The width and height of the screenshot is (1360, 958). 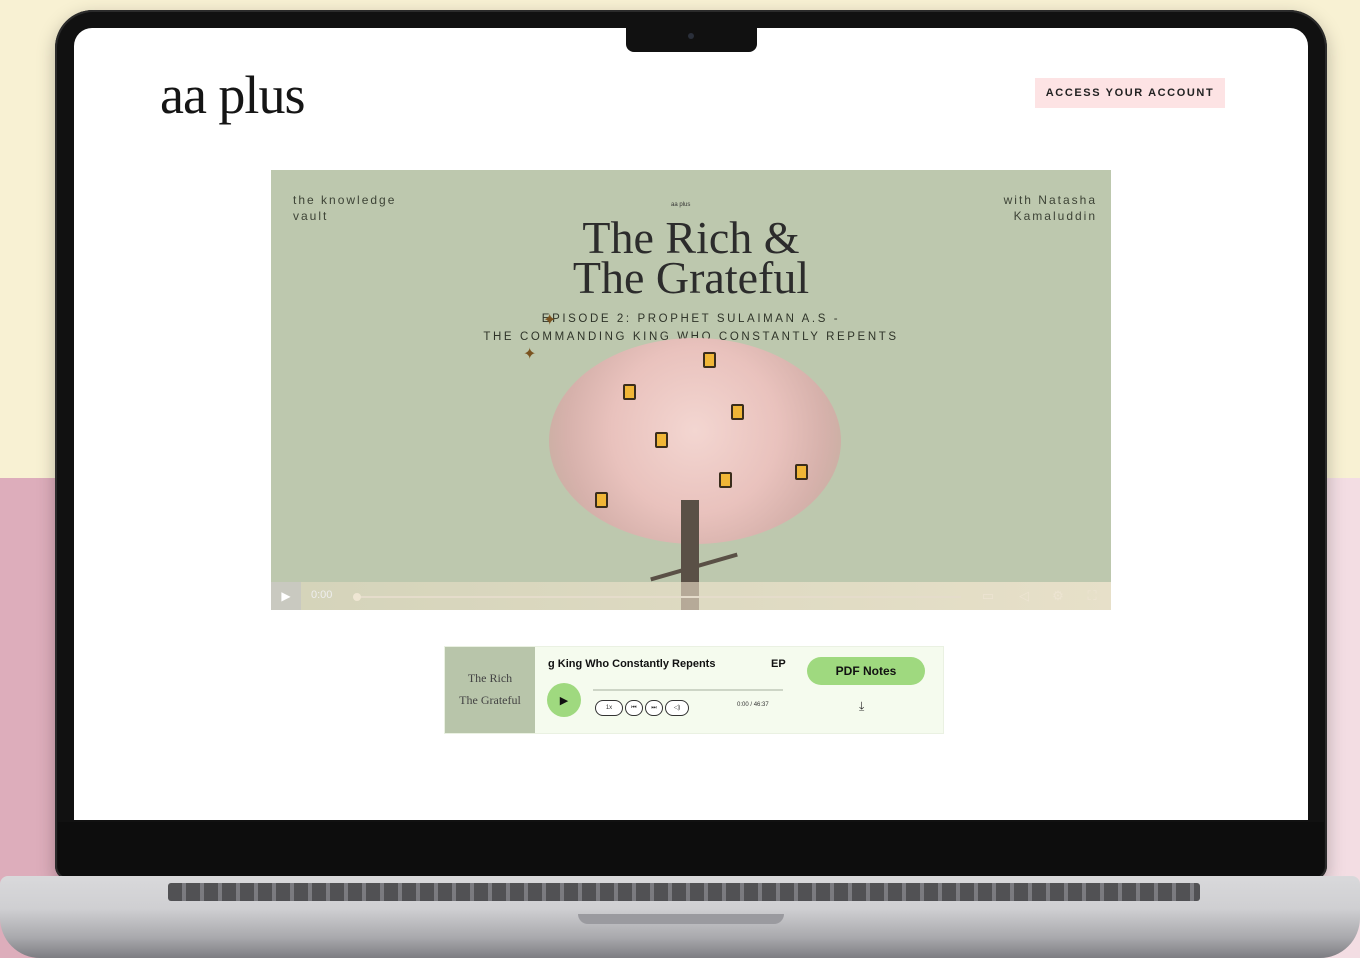 What do you see at coordinates (232, 95) in the screenshot?
I see `site-logo: aa plus` at bounding box center [232, 95].